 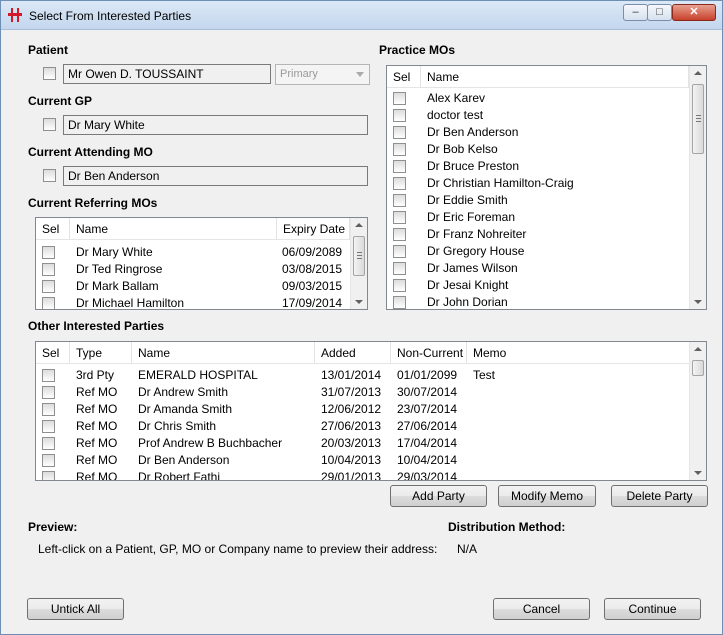 I want to click on cancel-button: Cancel, so click(x=541, y=609).